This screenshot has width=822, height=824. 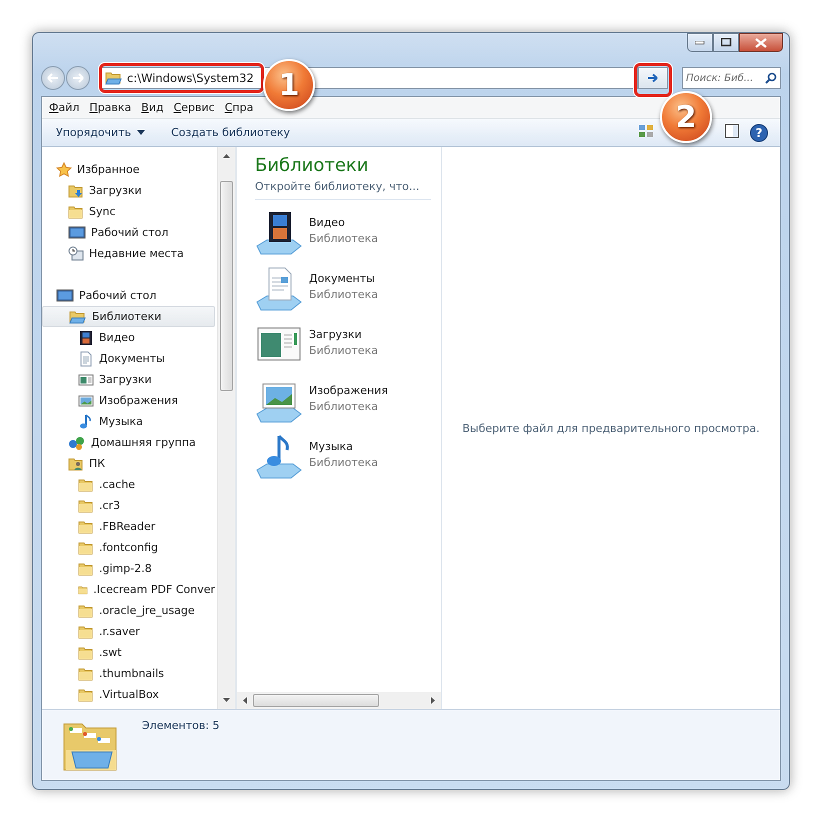 I want to click on toolbar-button: Создать библиотеку, so click(x=230, y=132).